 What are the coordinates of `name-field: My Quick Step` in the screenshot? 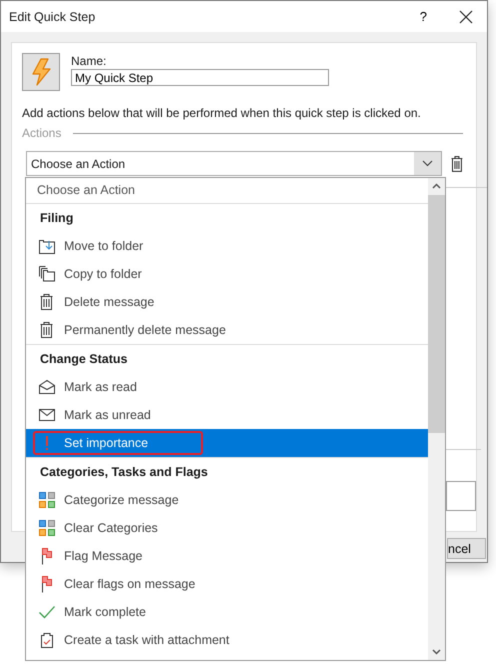 It's located at (200, 77).